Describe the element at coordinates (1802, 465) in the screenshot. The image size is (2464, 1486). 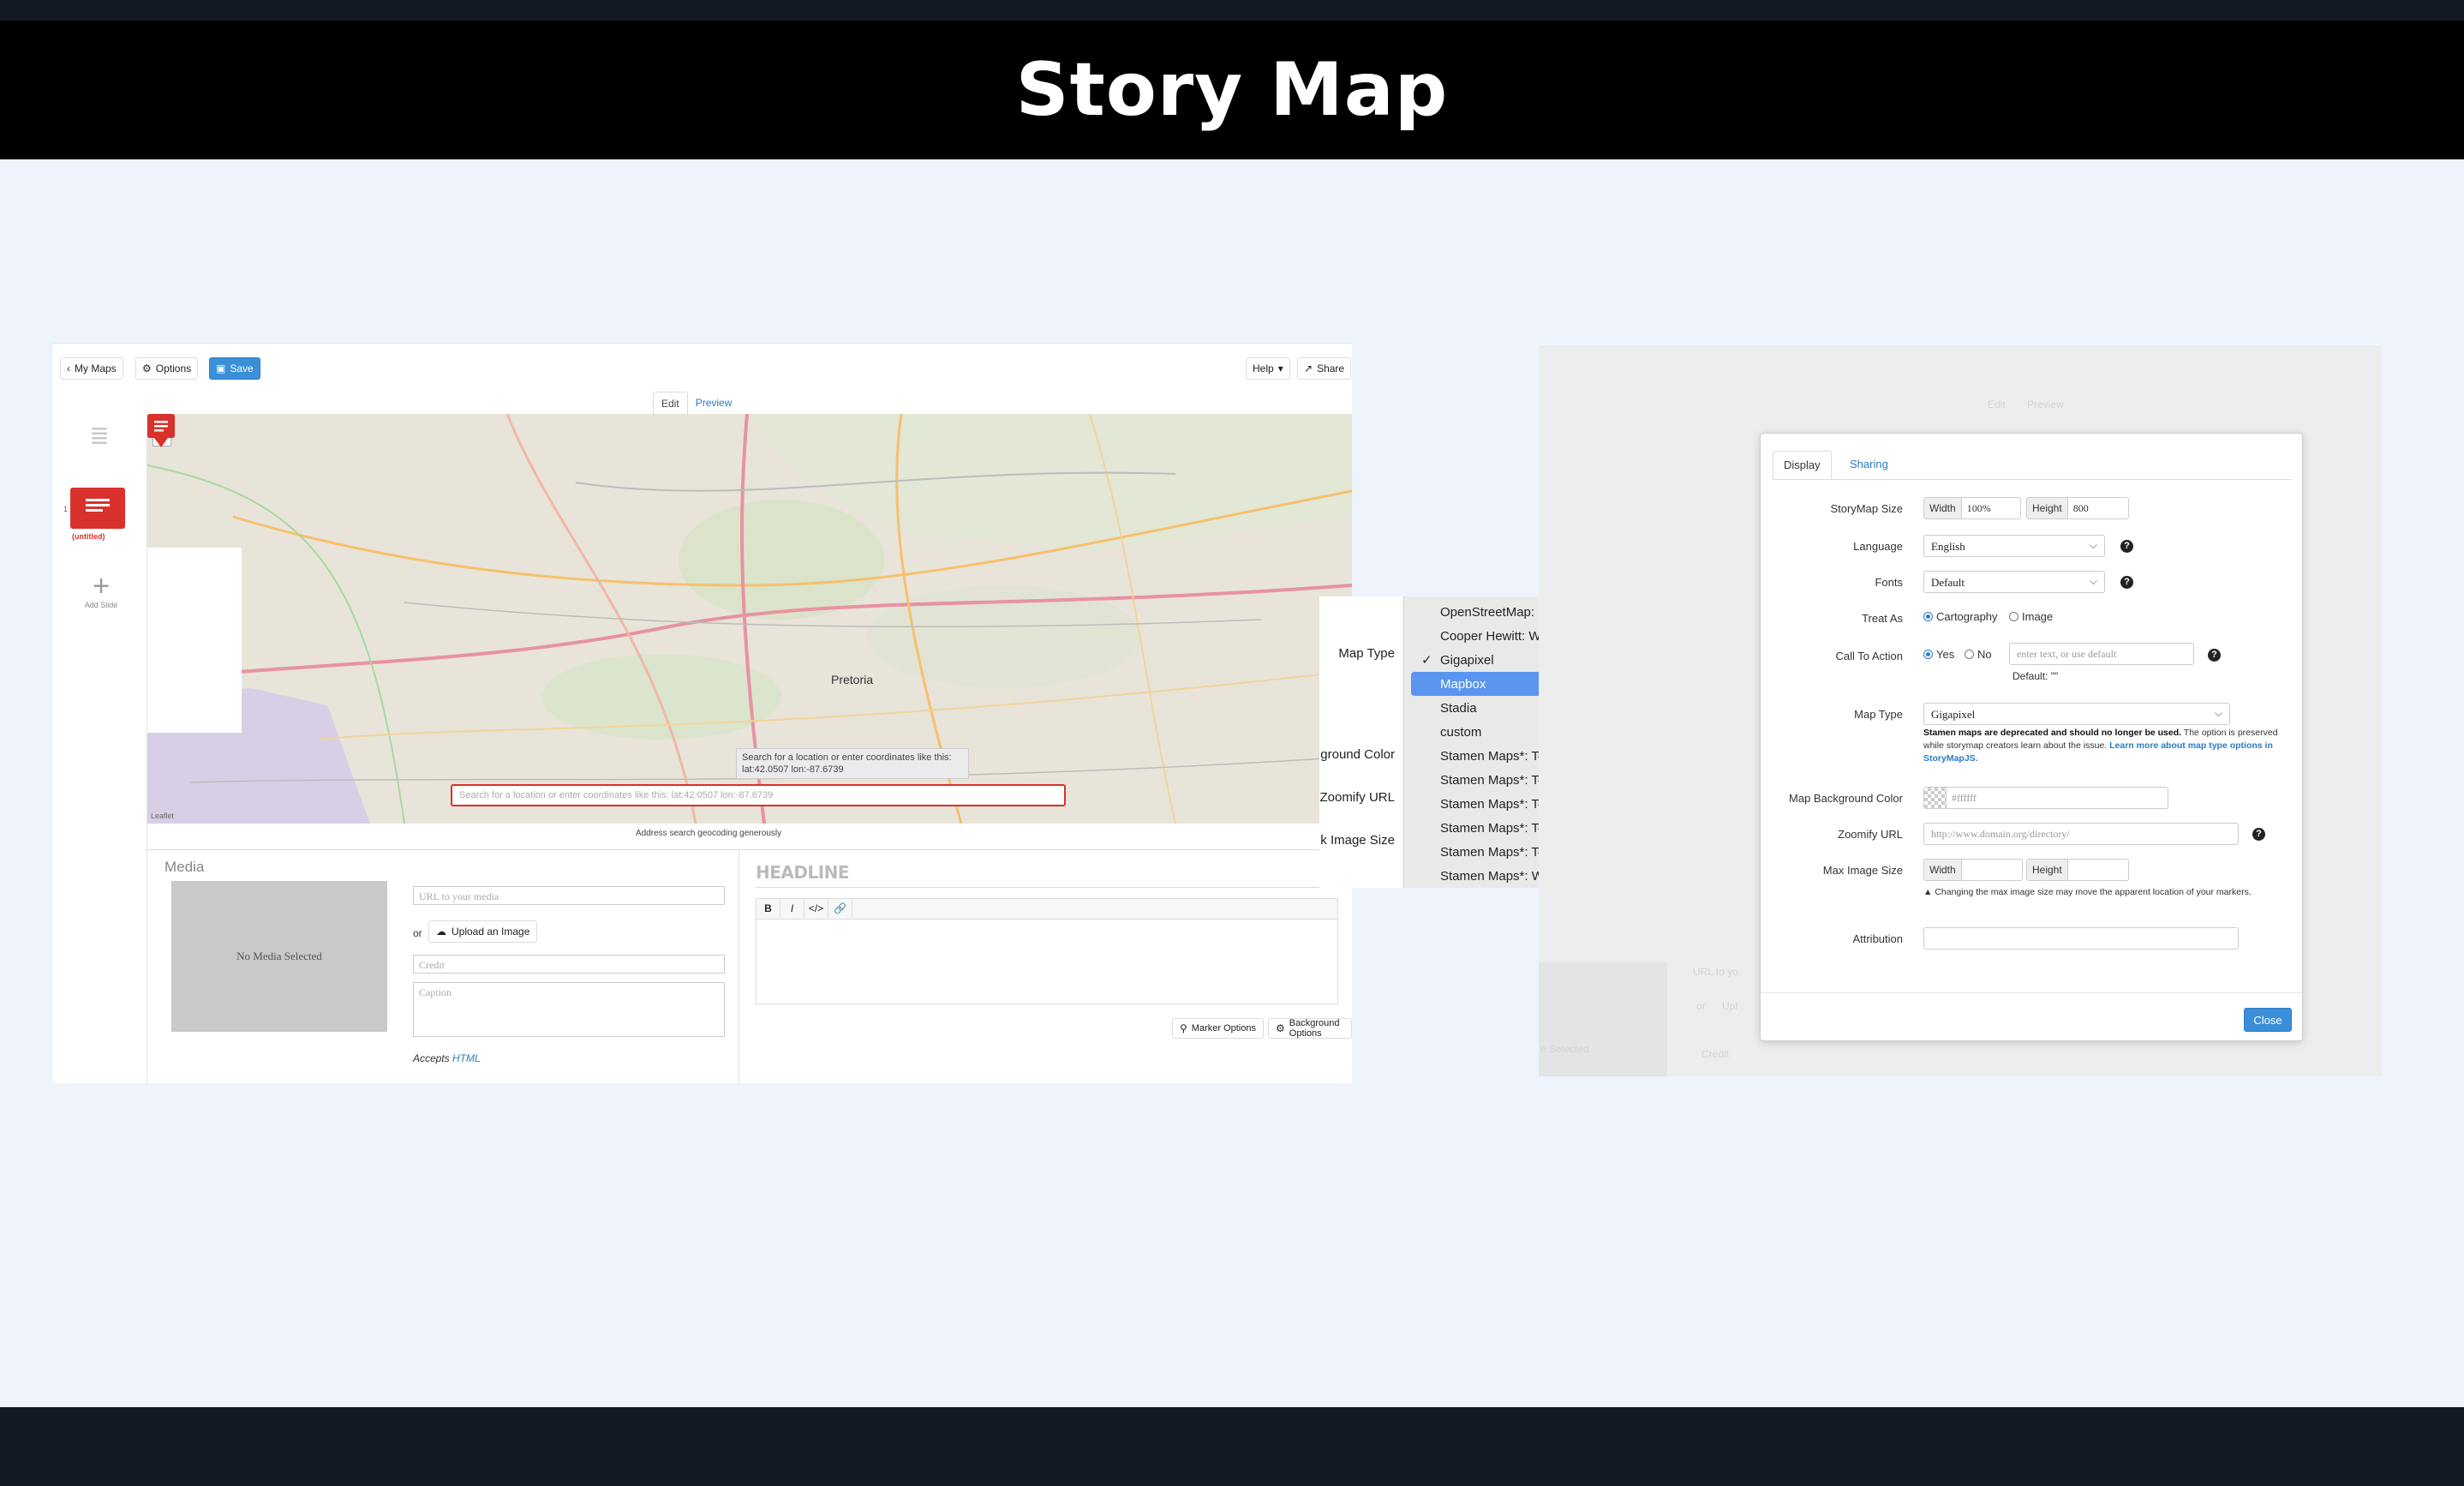
I see `tab-display: Display` at that location.